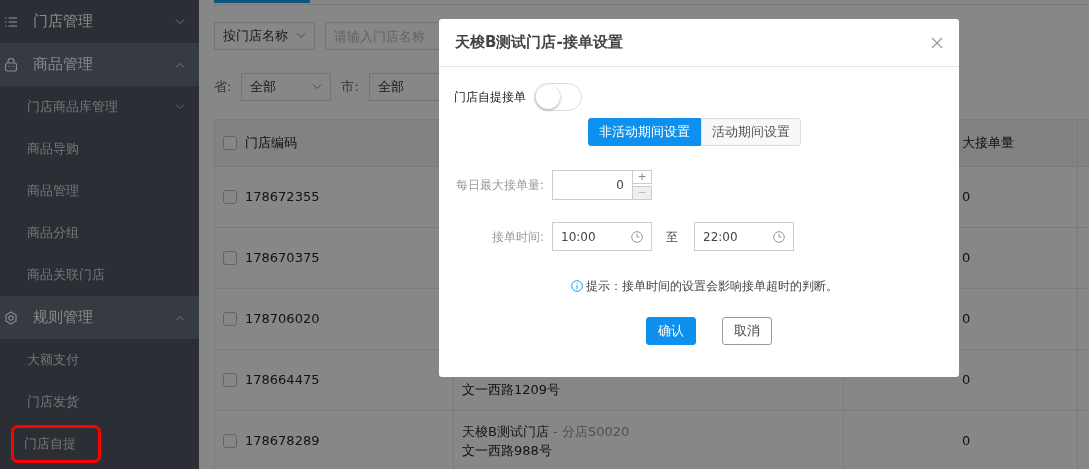 The height and width of the screenshot is (469, 1089). I want to click on table-cell-text: 178678289, so click(282, 441).